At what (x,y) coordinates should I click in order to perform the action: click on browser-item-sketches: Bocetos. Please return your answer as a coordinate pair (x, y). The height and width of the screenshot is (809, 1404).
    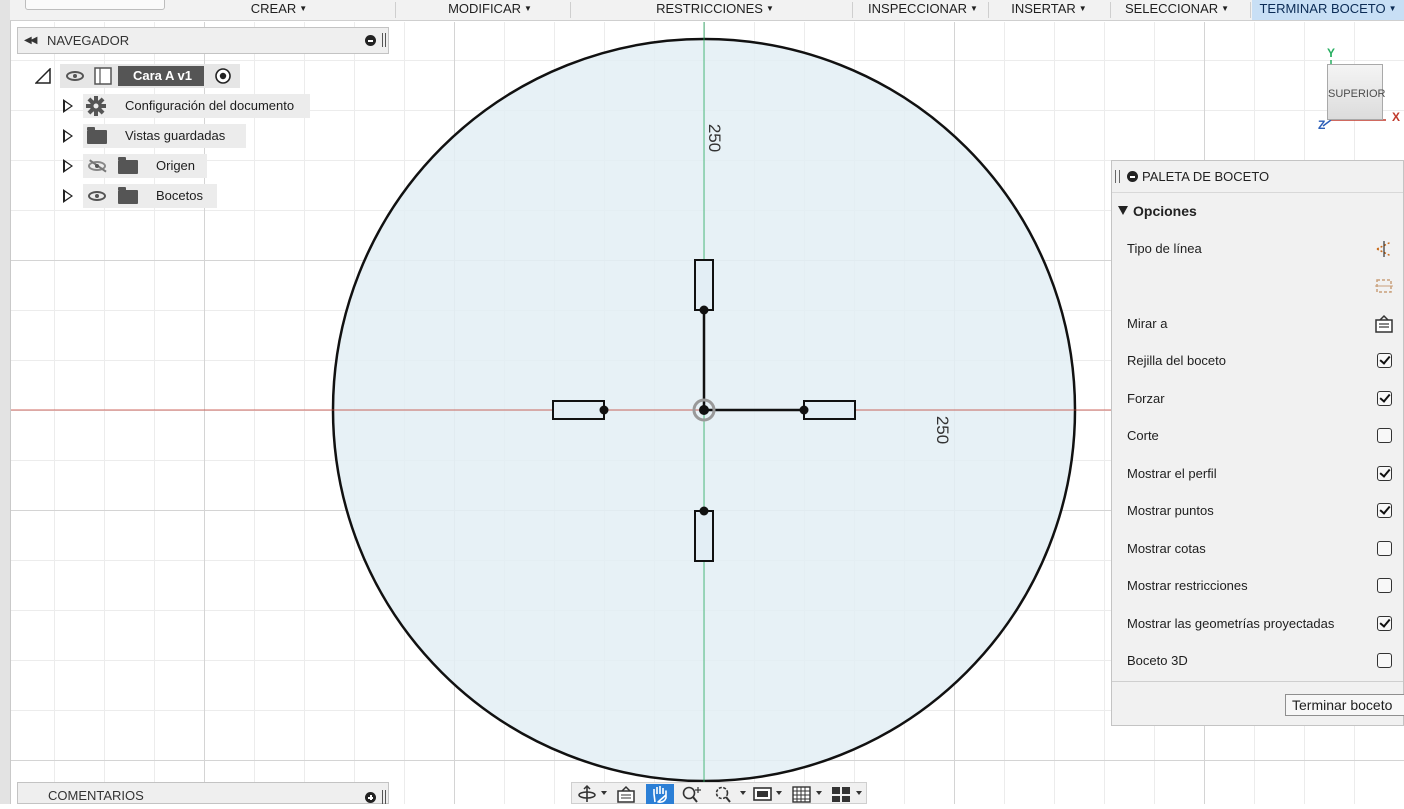
    Looking at the image, I should click on (143, 196).